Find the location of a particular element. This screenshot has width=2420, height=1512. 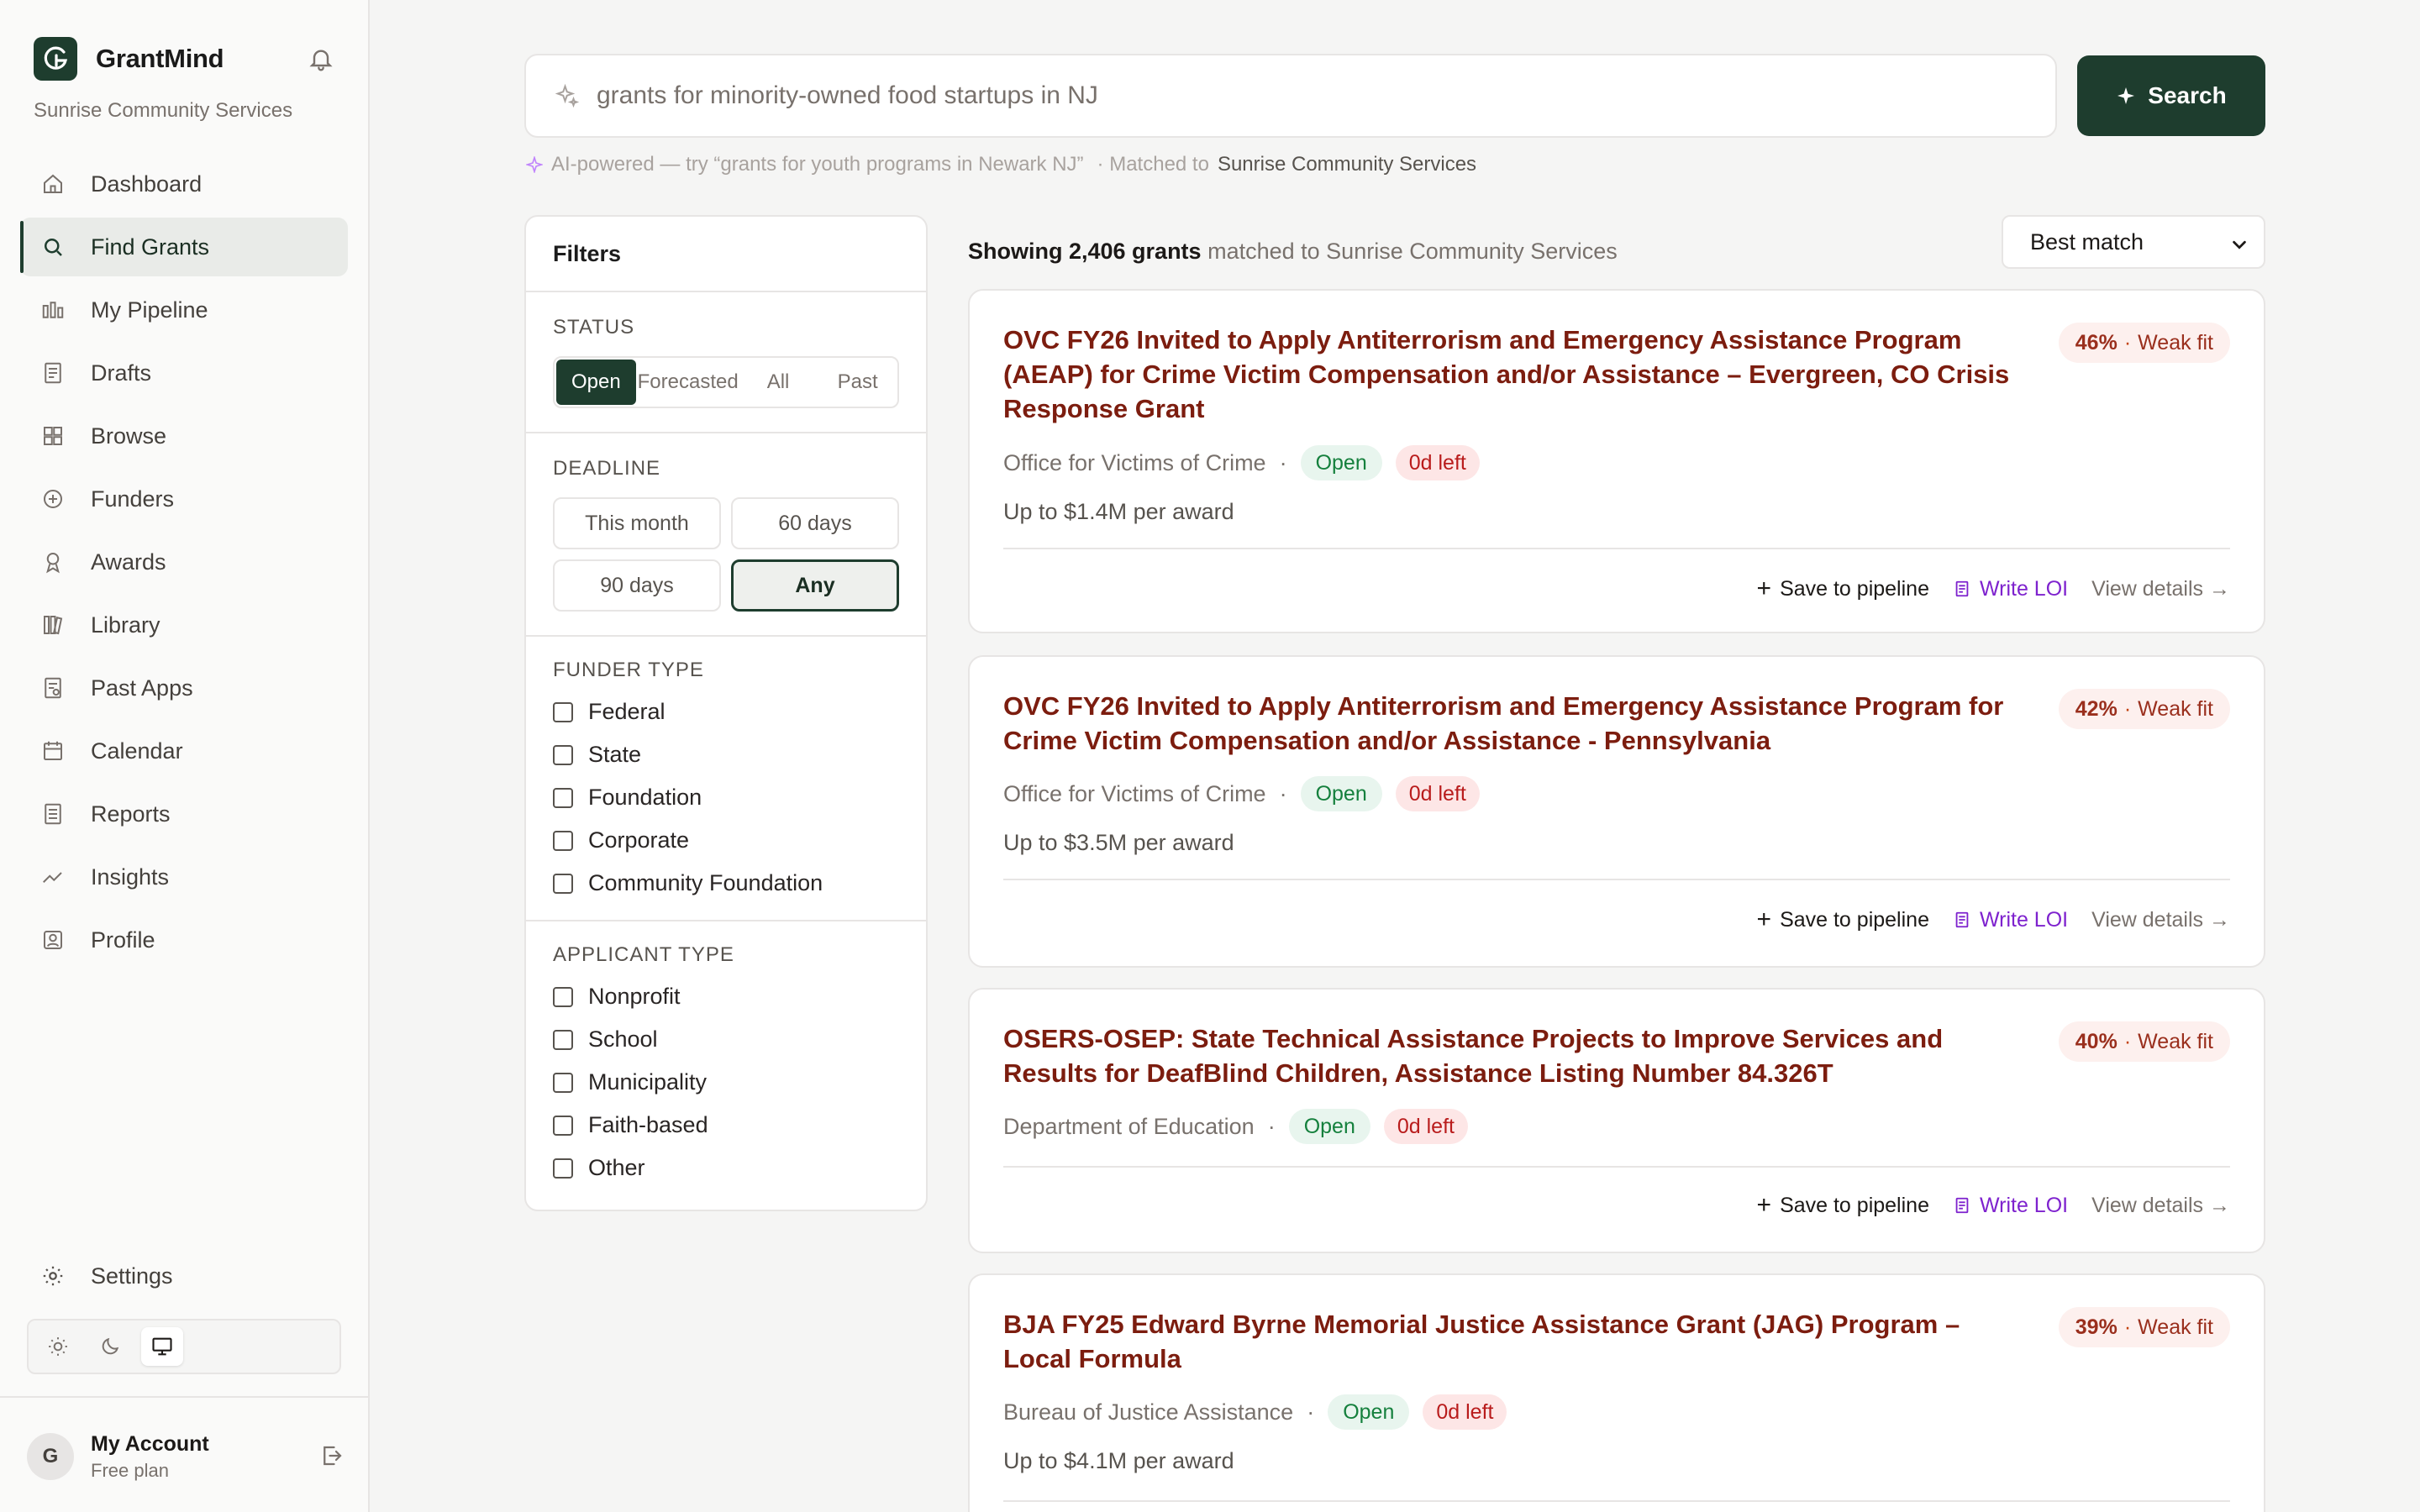

dark-theme-button is located at coordinates (110, 1346).